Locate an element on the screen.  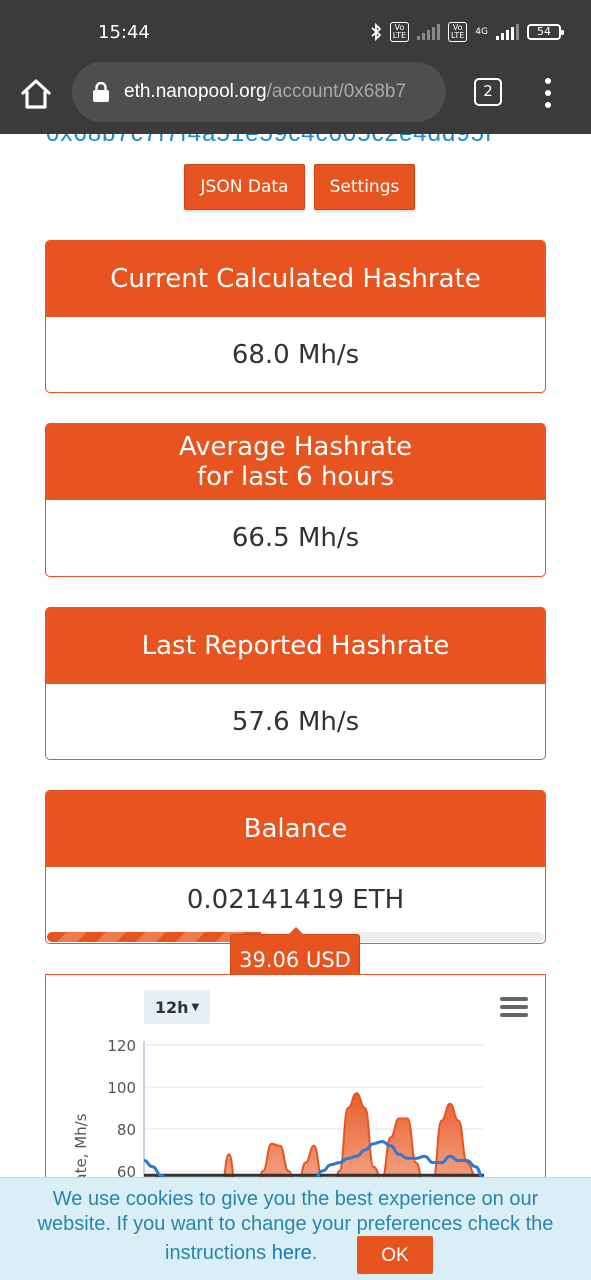
current-hashrate-card: Current Calculated Hashrate 68.0 Mh/s is located at coordinates (295, 316).